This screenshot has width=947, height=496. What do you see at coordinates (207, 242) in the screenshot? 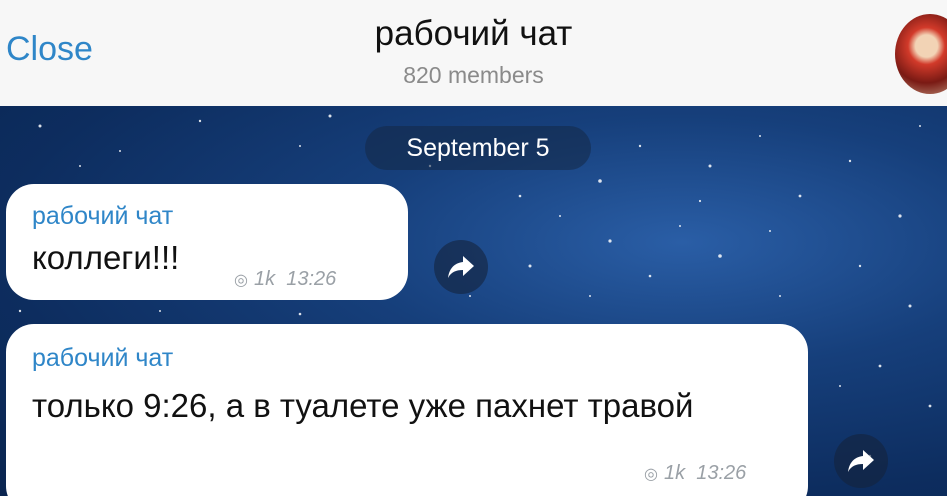
I see `message-bubble: рабочий чат коллеги!!! ◎ 1k 13:26` at bounding box center [207, 242].